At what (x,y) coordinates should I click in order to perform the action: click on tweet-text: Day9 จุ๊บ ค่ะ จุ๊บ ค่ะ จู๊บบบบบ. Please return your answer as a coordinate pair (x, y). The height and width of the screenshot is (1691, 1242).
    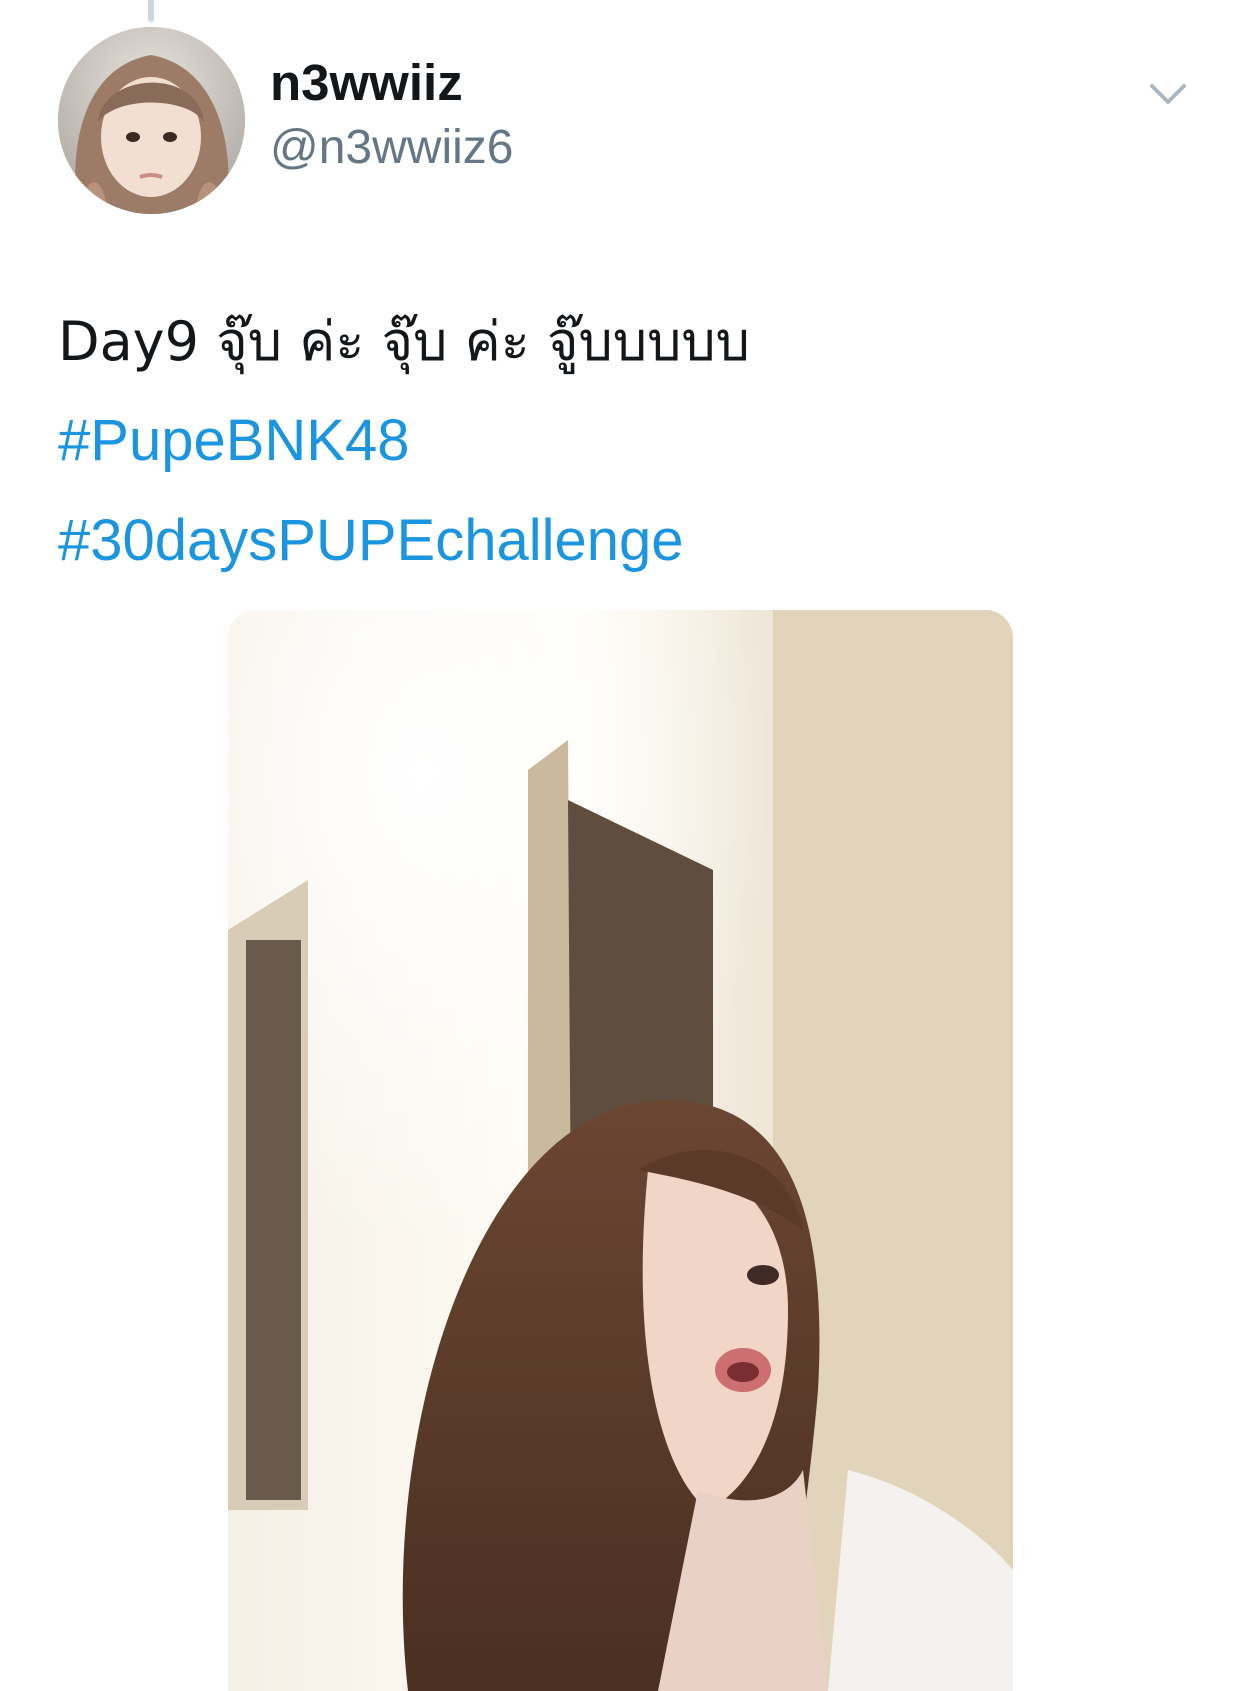
    Looking at the image, I should click on (404, 341).